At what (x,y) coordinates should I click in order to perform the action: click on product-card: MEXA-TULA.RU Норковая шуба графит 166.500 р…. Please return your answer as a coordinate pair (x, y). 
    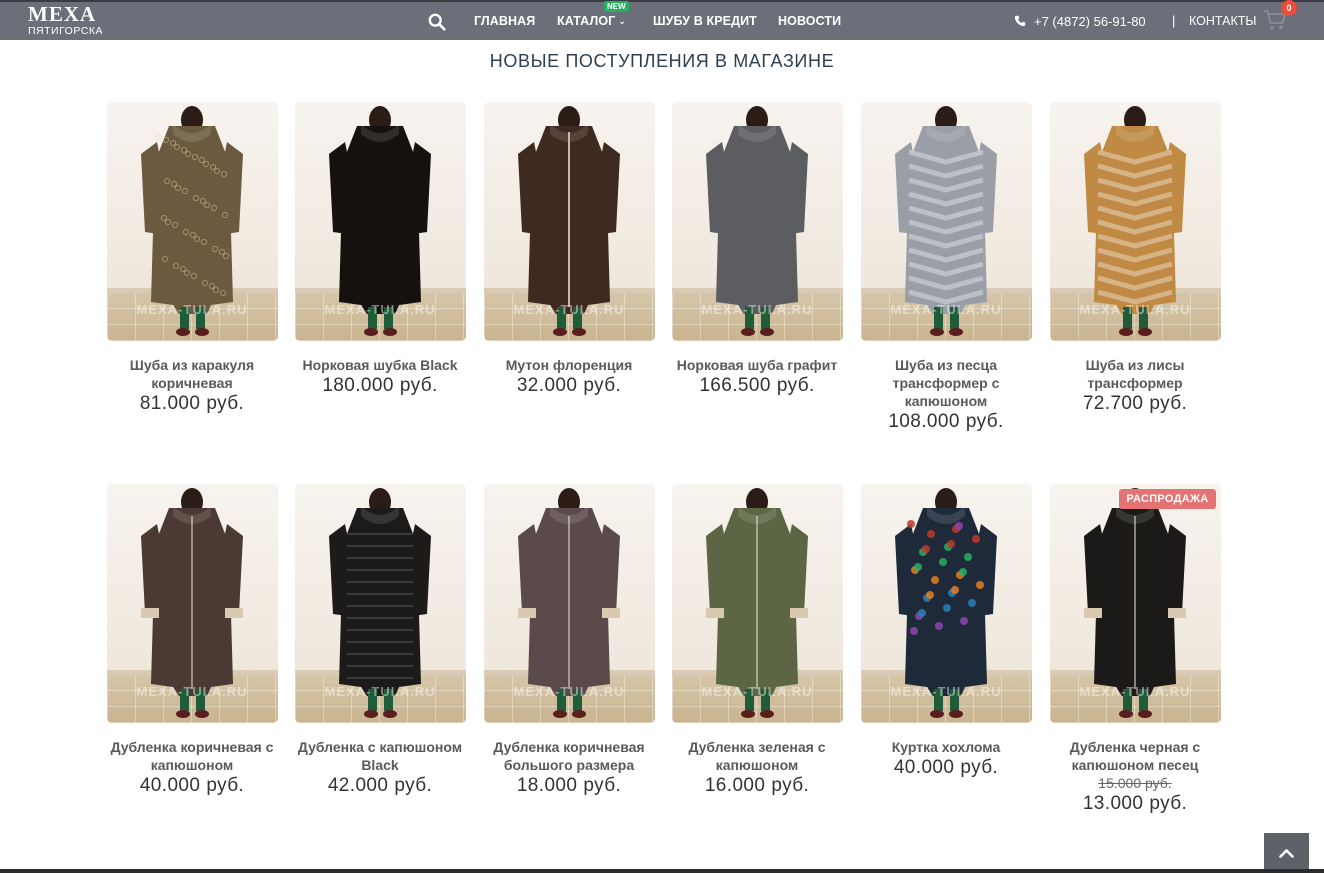
    Looking at the image, I should click on (757, 250).